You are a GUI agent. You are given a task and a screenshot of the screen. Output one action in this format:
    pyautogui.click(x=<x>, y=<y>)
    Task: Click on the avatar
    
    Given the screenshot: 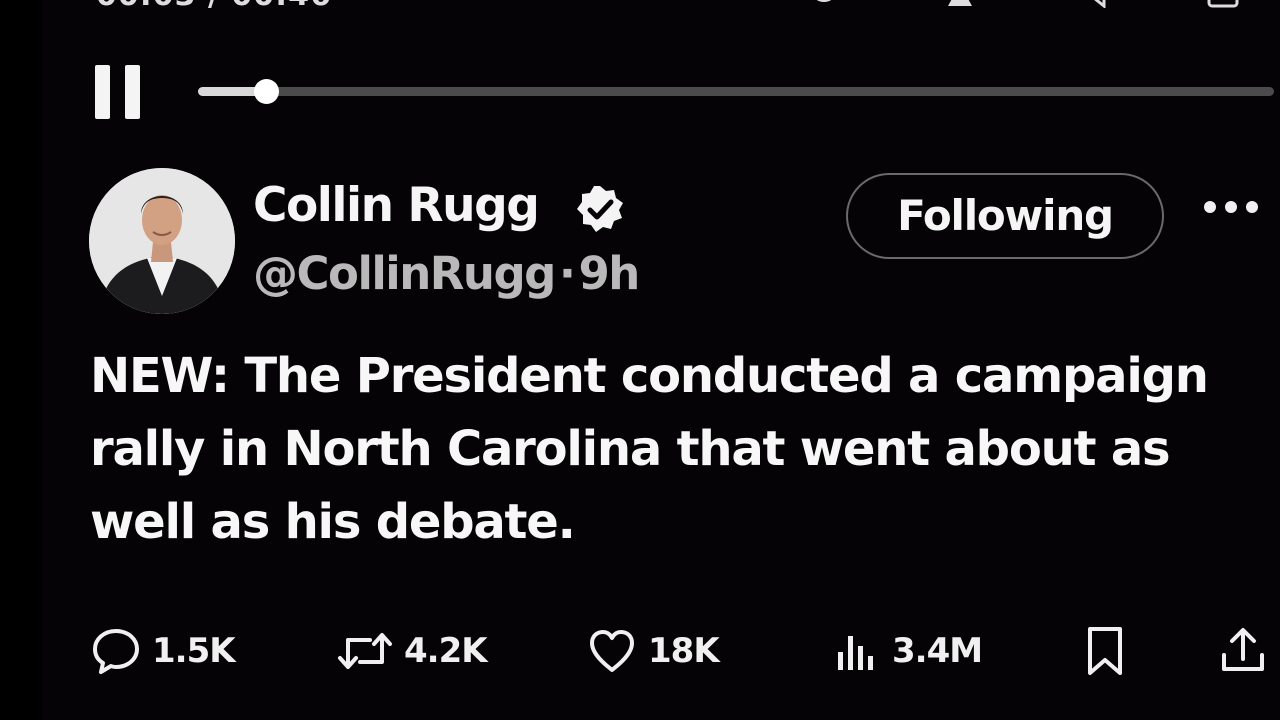 What is the action you would take?
    pyautogui.click(x=162, y=241)
    